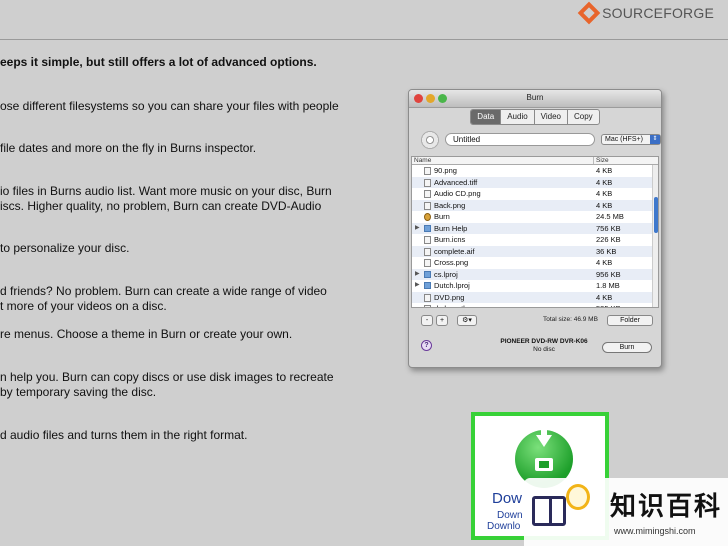 This screenshot has height=546, width=728. I want to click on file-size: 535 KB, so click(608, 305).